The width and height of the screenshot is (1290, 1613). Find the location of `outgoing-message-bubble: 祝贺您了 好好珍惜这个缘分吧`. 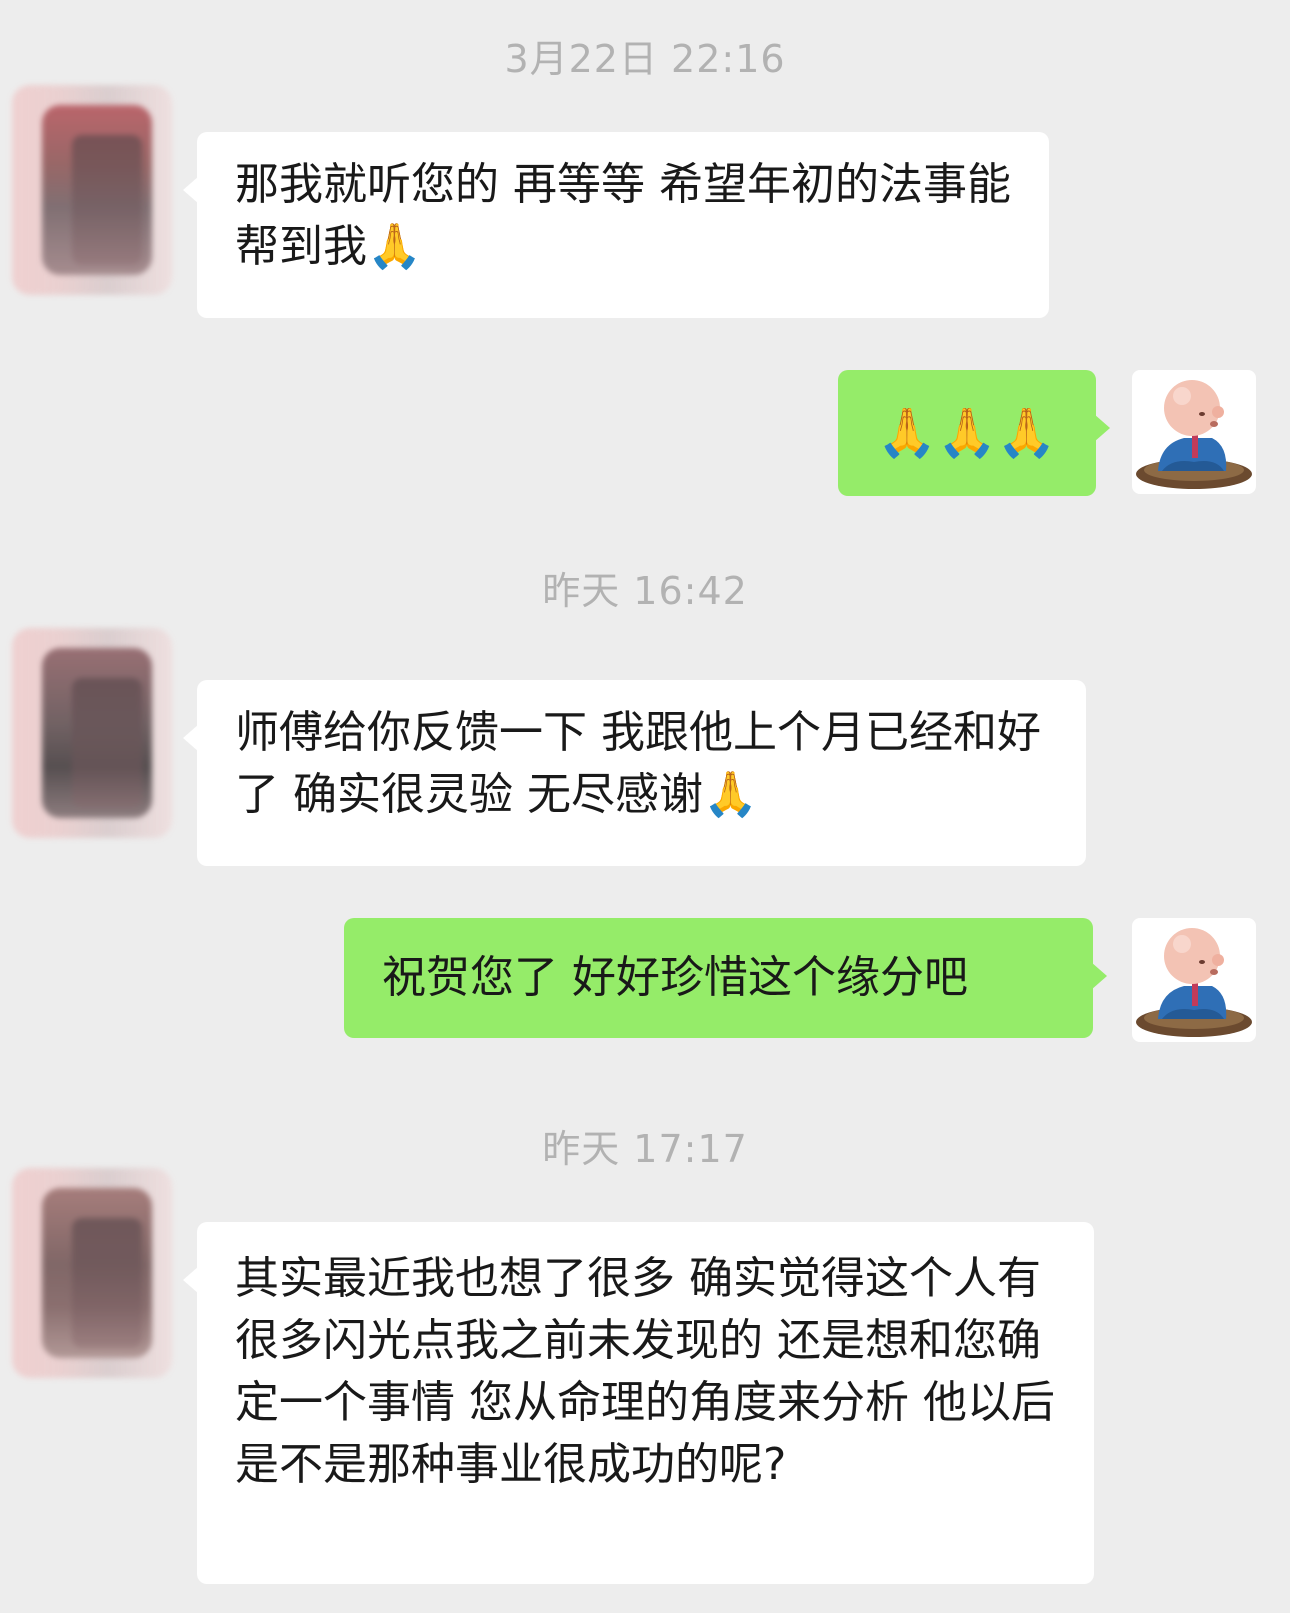

outgoing-message-bubble: 祝贺您了 好好珍惜这个缘分吧 is located at coordinates (725, 978).